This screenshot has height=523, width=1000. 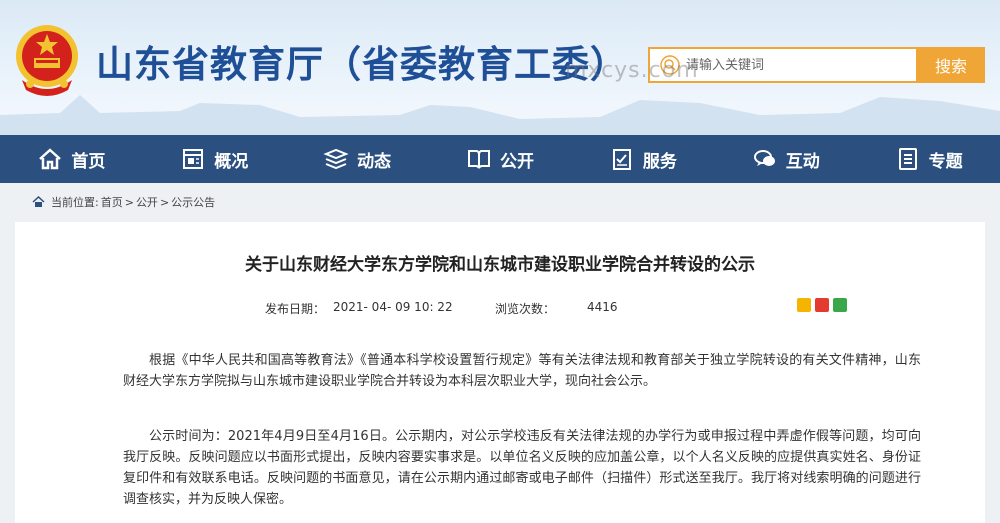 I want to click on nav-item-label: 服务, so click(x=659, y=161).